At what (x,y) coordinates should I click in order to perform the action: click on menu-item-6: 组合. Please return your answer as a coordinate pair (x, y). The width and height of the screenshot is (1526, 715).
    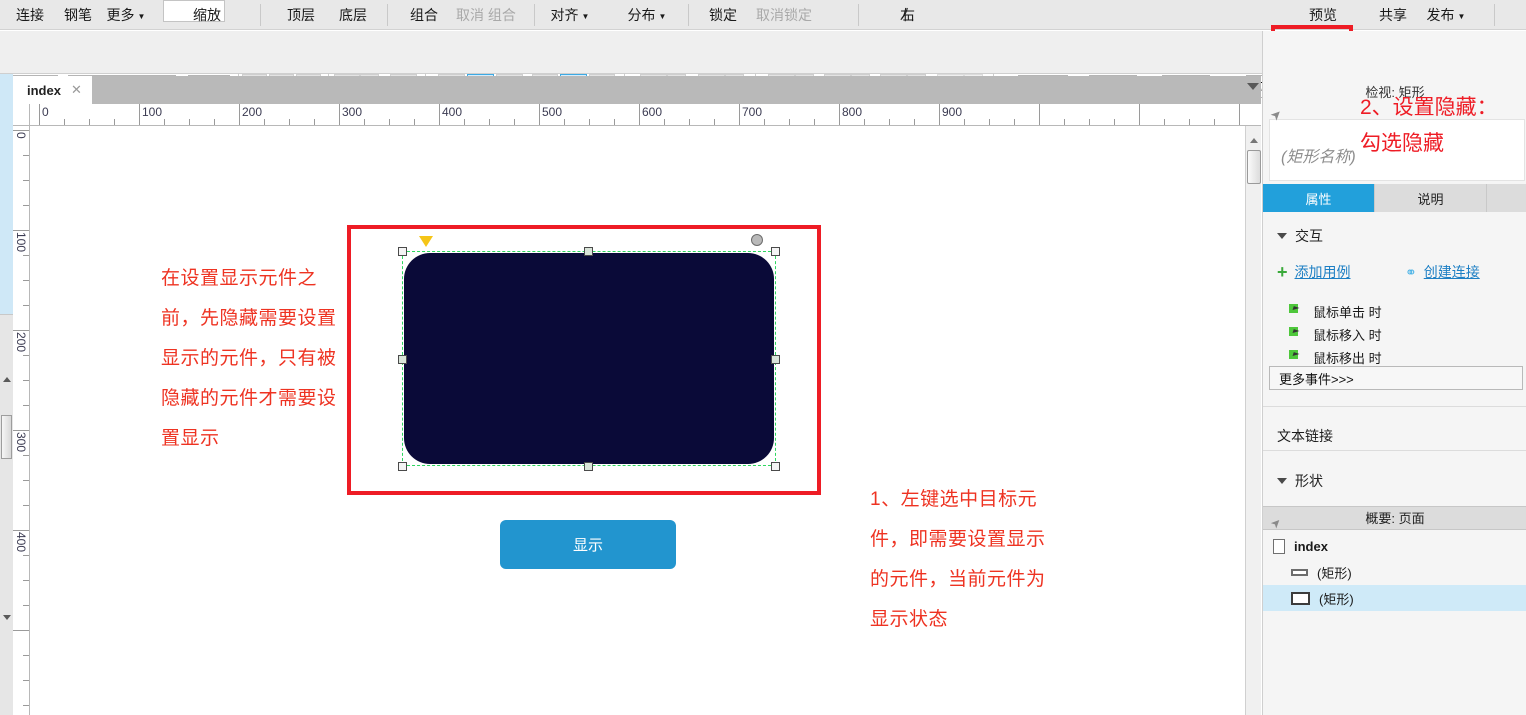
    Looking at the image, I should click on (424, 15).